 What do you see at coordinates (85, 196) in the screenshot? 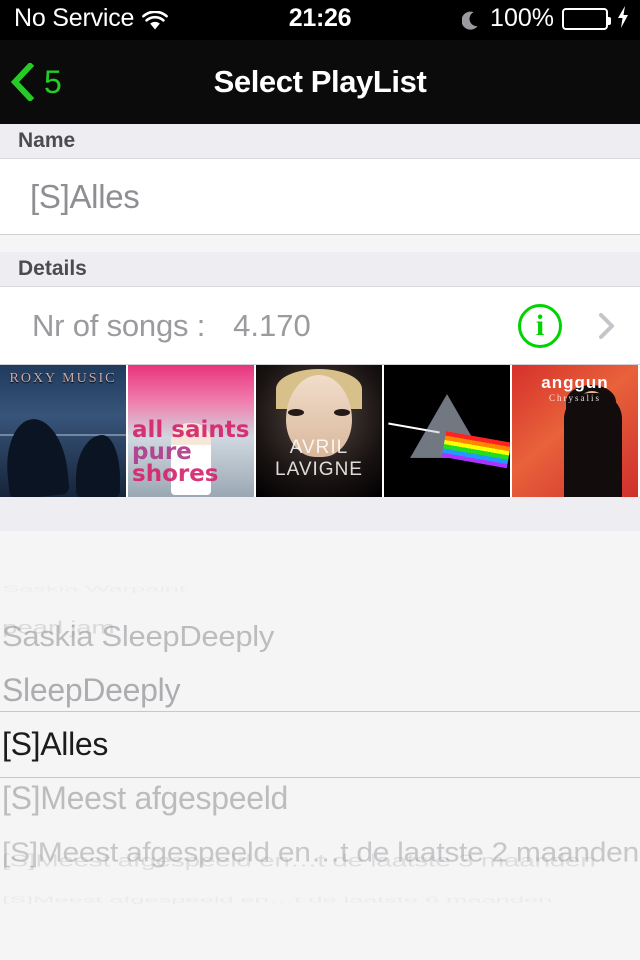
I see `playlist-name-value: [S]Alles` at bounding box center [85, 196].